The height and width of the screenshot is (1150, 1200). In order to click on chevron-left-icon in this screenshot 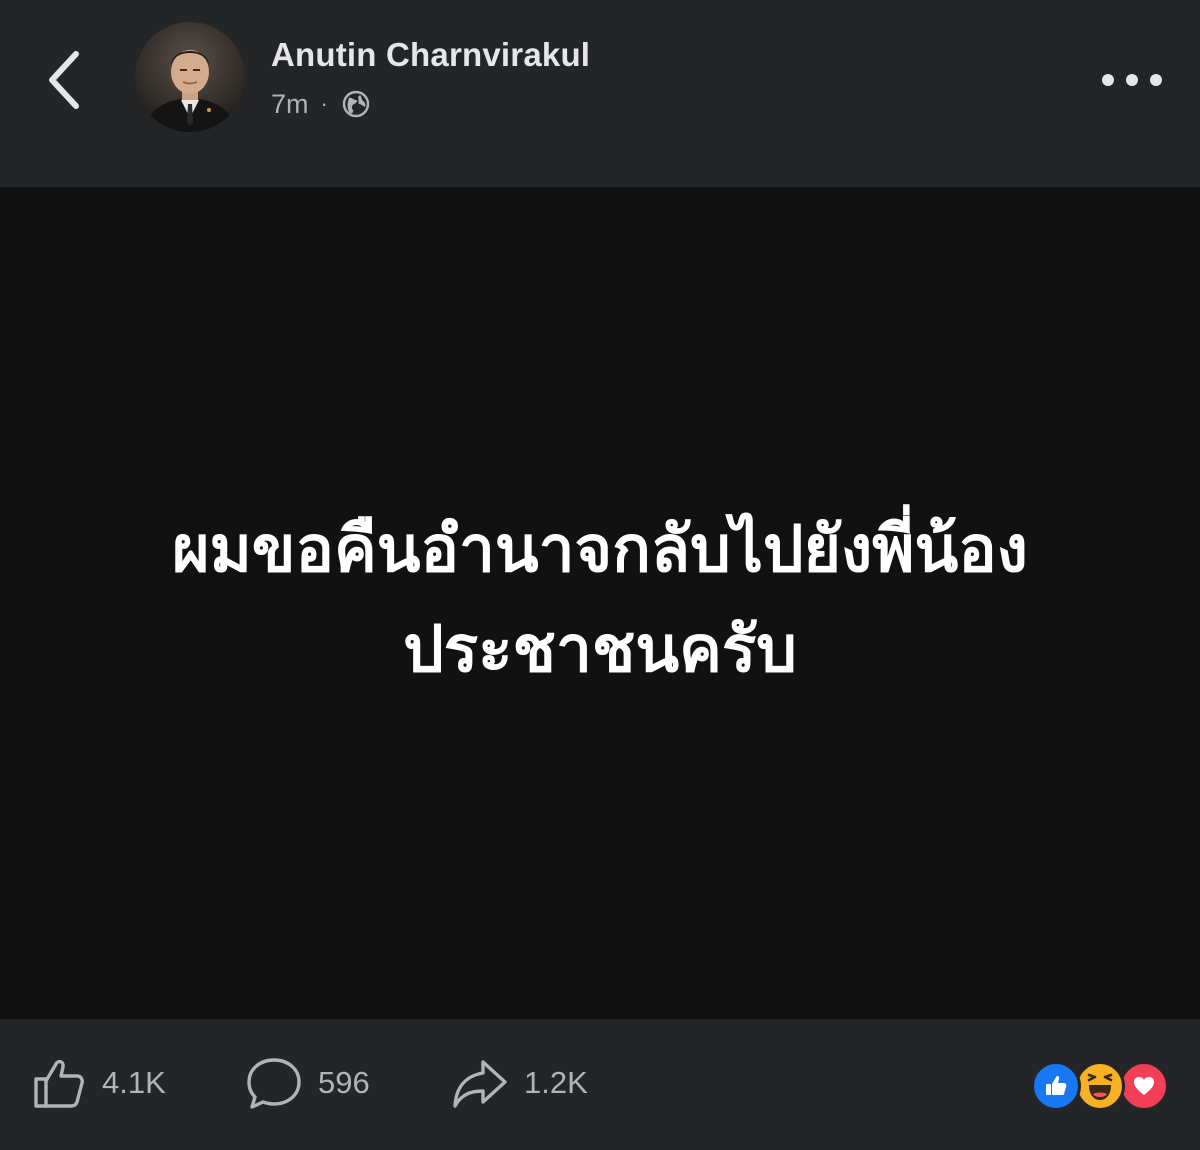, I will do `click(64, 80)`.